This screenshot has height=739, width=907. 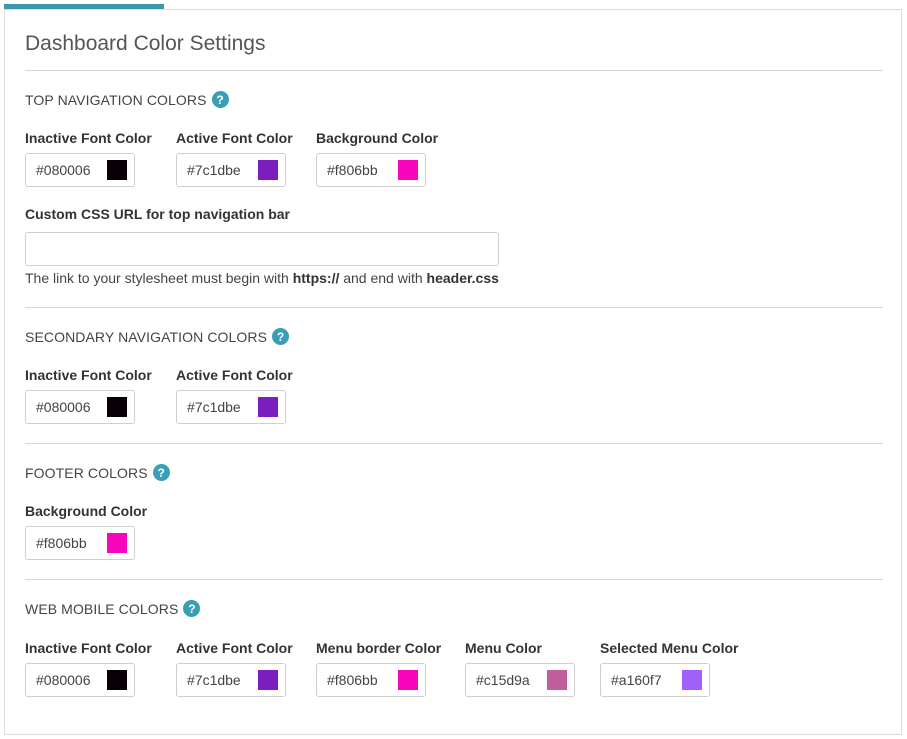 I want to click on page-title: Dashboard Color Settings, so click(x=145, y=43).